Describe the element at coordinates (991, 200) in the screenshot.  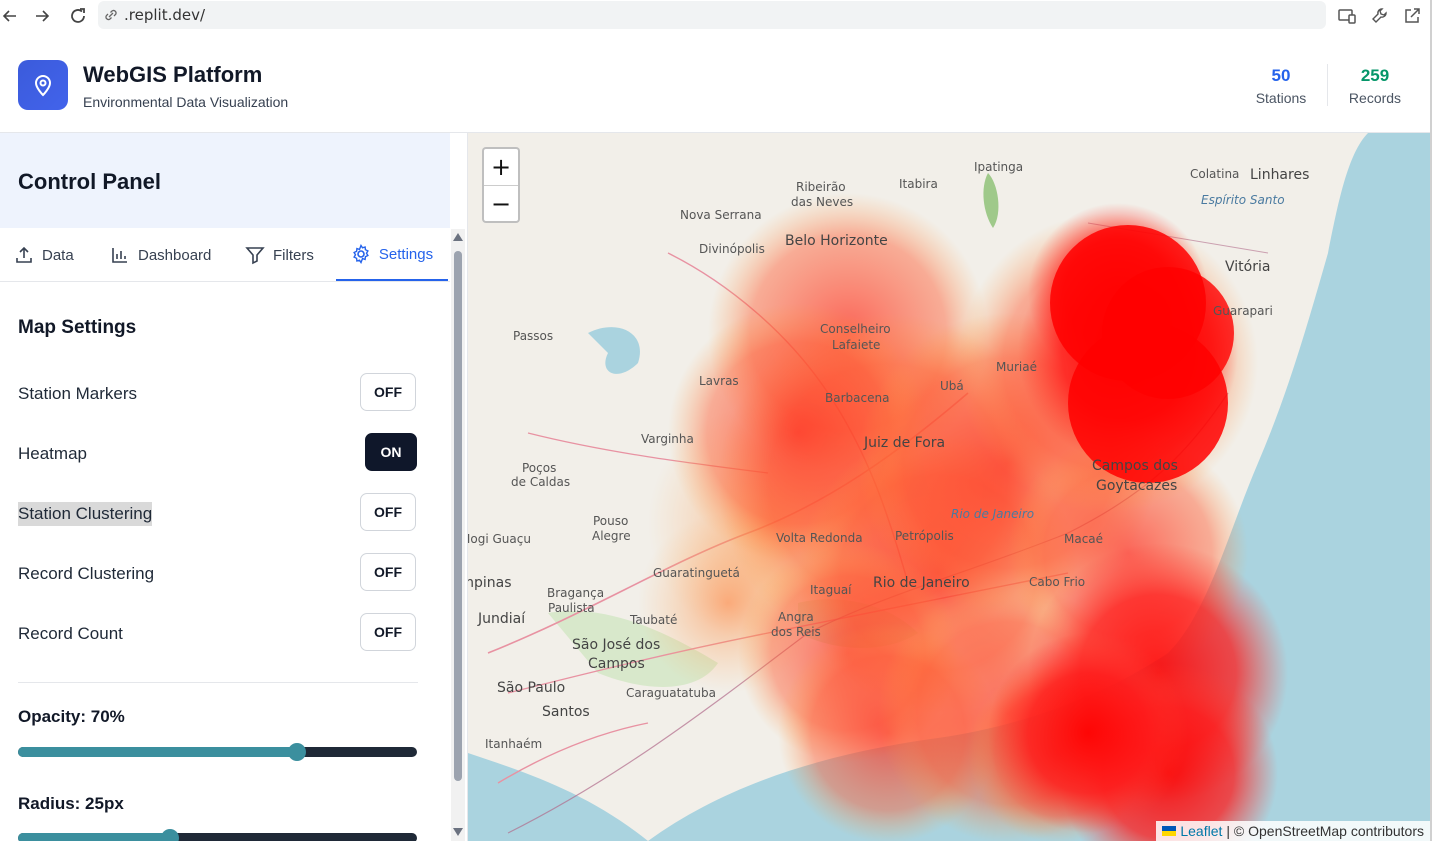
I see `green-area` at that location.